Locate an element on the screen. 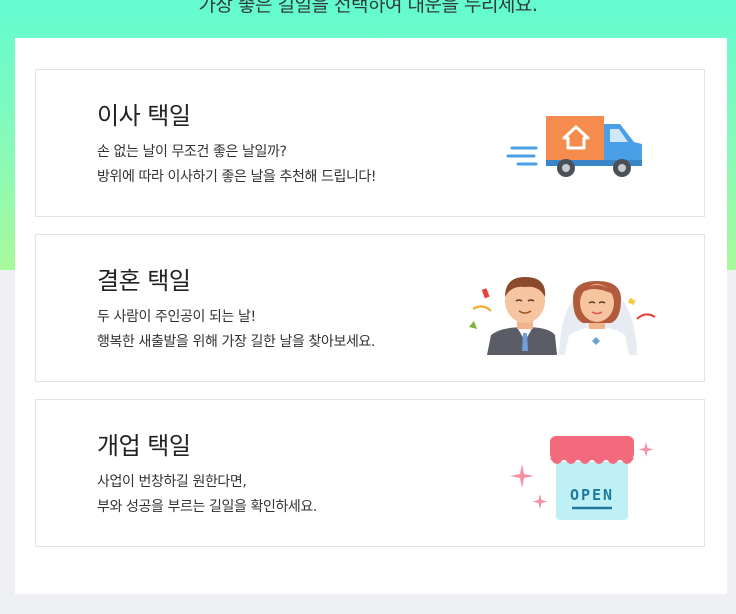 This screenshot has height=614, width=736. open-sign-text: OPEN is located at coordinates (592, 495).